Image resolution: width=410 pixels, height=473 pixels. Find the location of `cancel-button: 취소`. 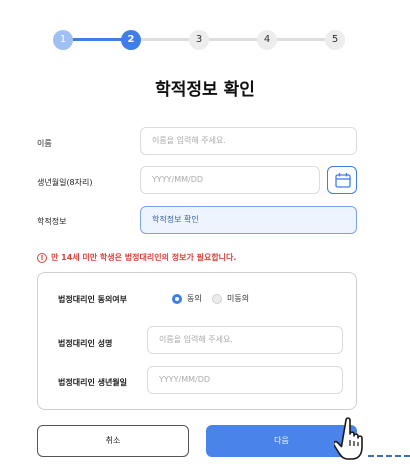

cancel-button: 취소 is located at coordinates (113, 441).